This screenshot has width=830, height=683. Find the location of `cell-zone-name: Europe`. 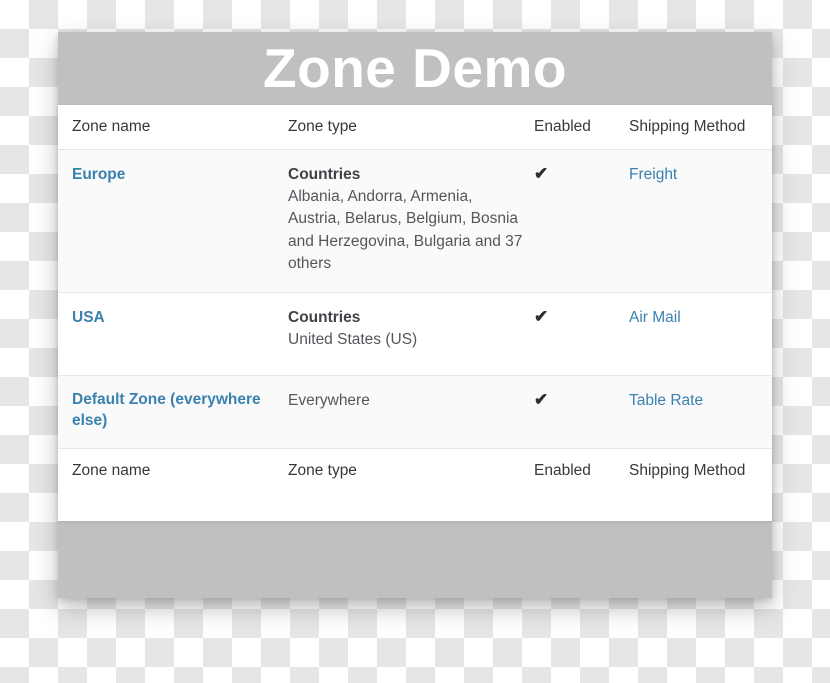

cell-zone-name: Europe is located at coordinates (173, 221).